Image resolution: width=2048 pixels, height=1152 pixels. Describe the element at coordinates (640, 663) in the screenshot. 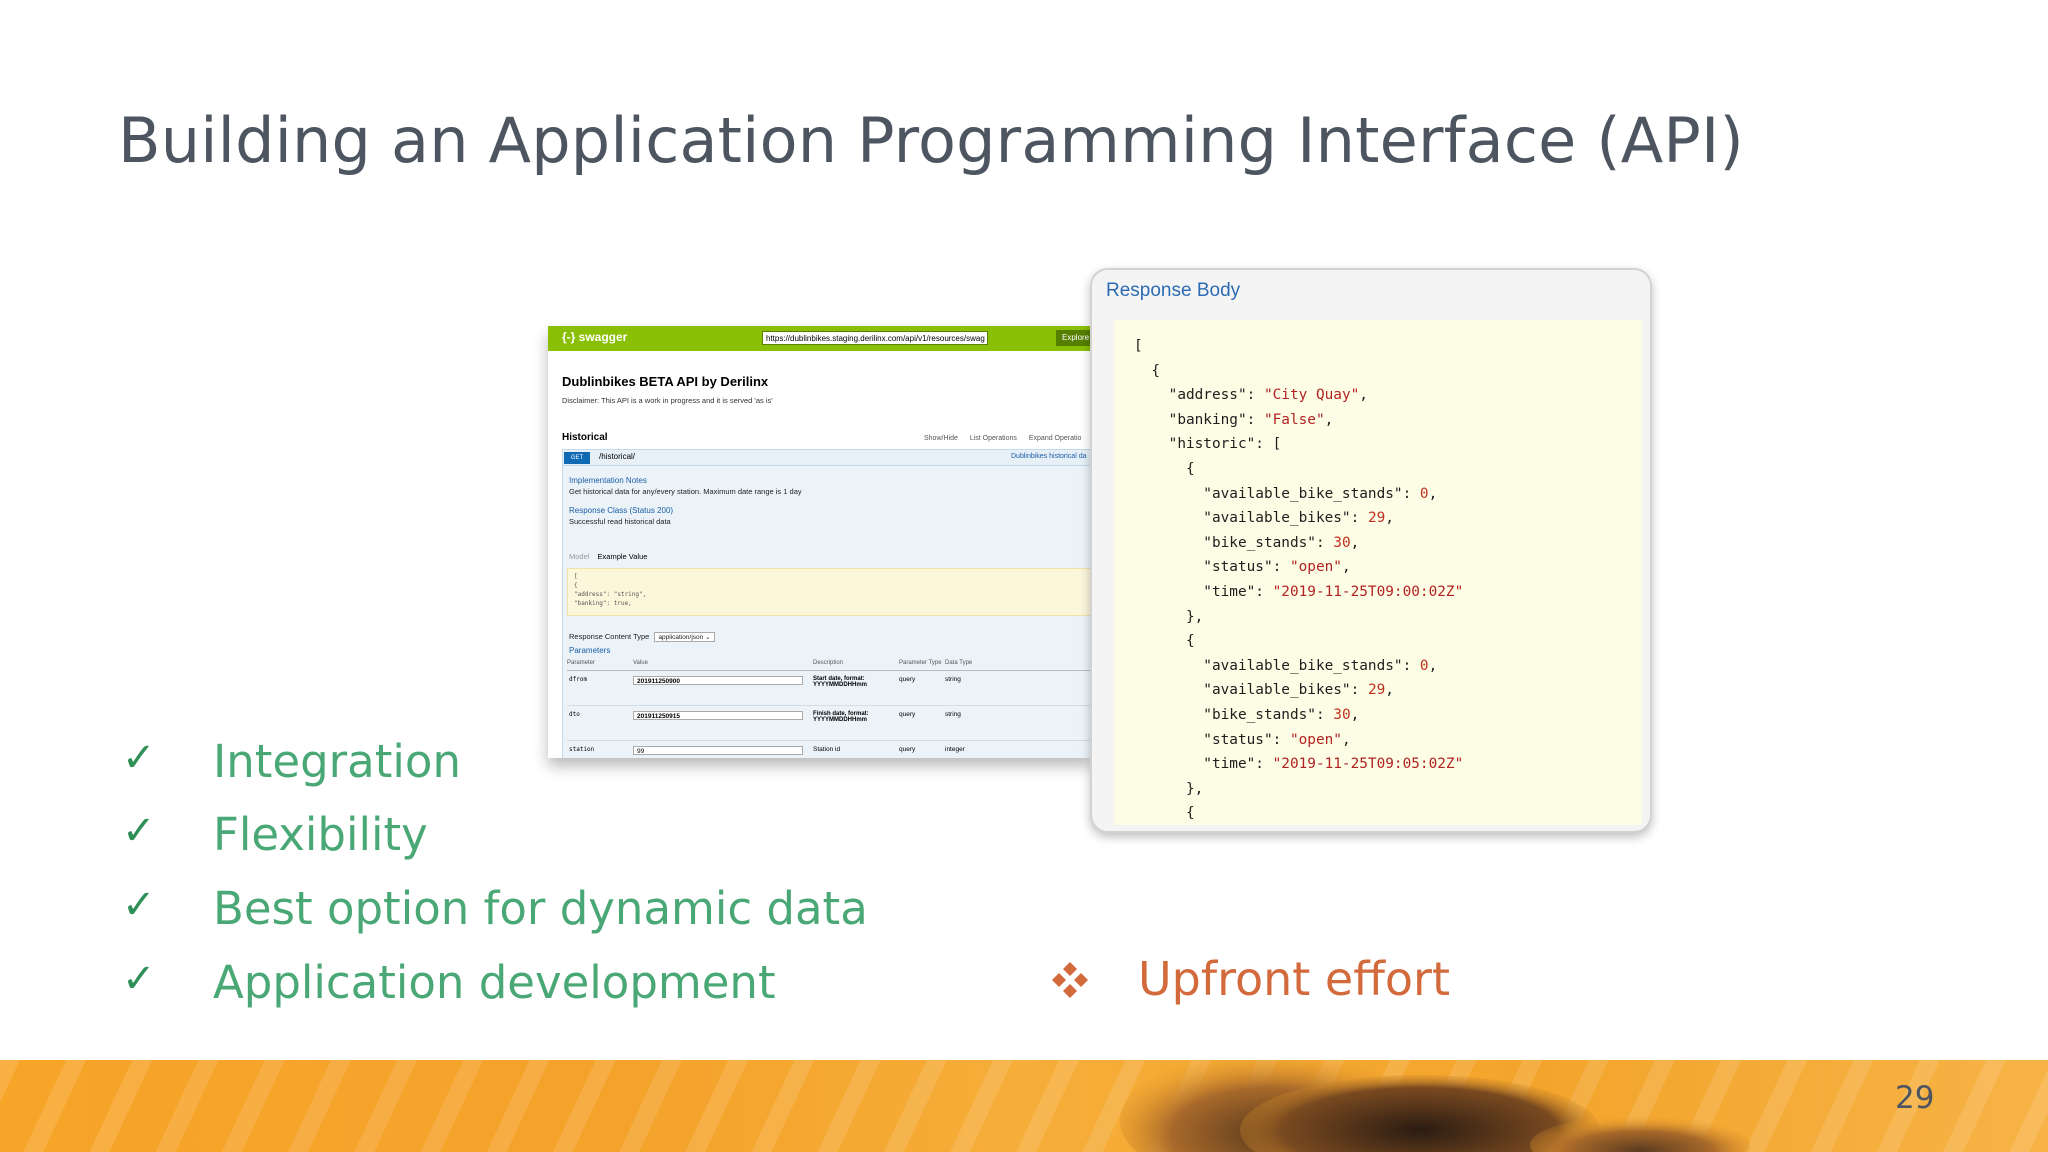

I see `col-value: Value` at that location.